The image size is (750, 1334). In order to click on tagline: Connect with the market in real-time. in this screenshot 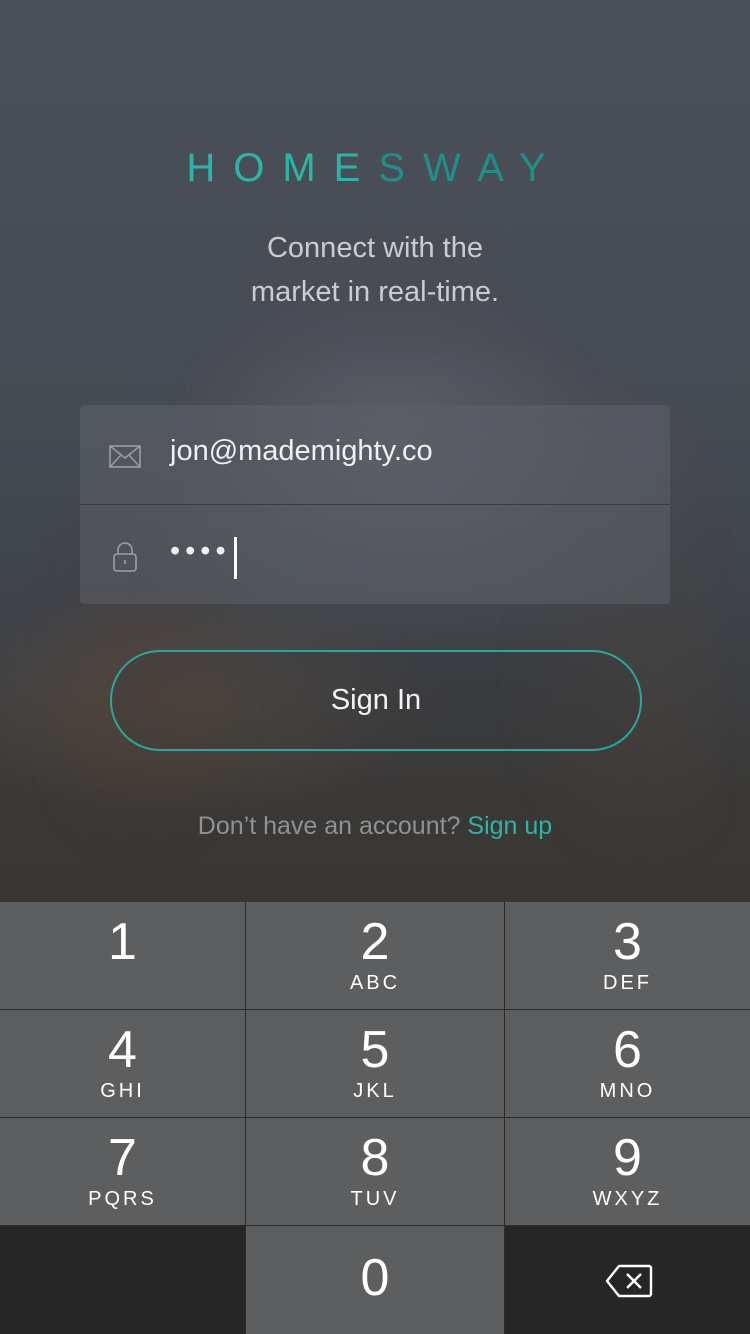, I will do `click(375, 270)`.